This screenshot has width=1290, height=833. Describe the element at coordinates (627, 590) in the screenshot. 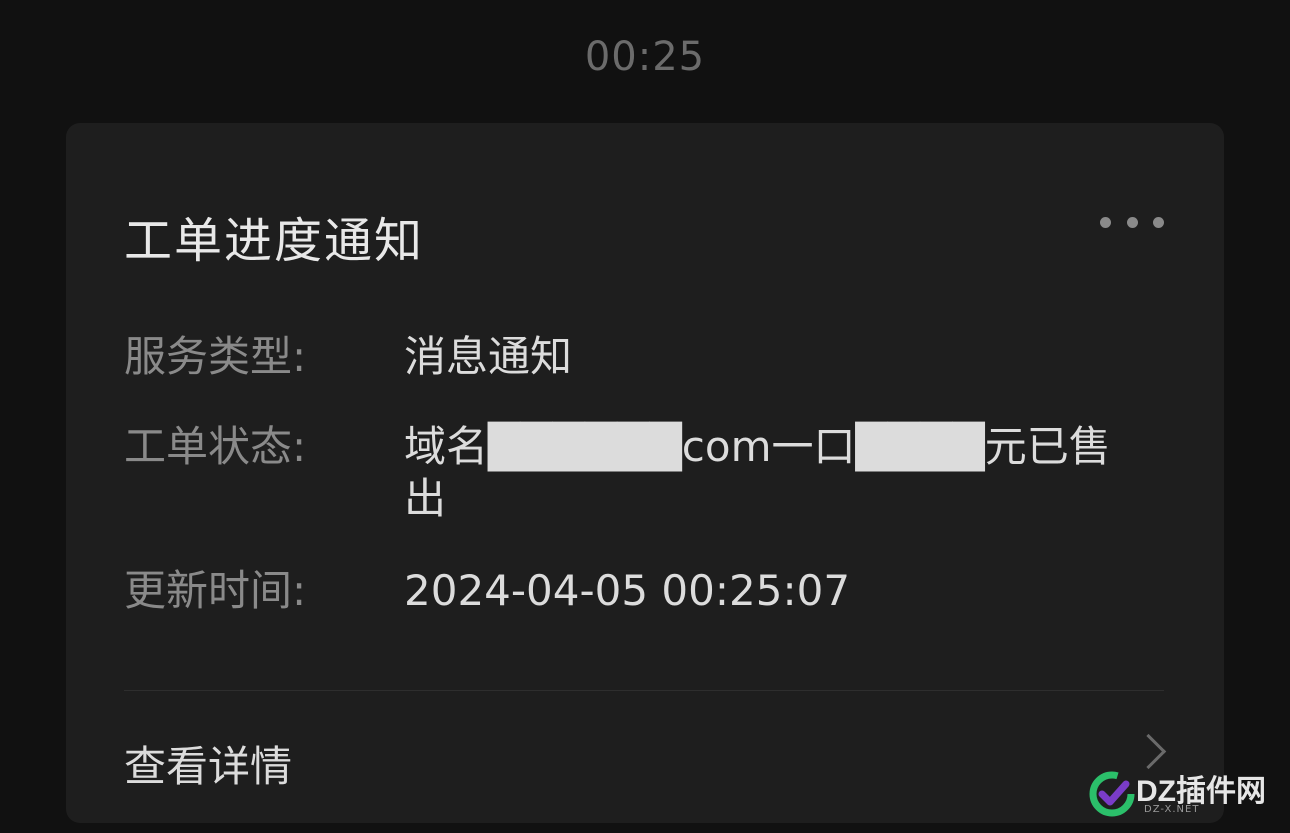

I see `field-value: 2024-04-05 00:25:07` at that location.